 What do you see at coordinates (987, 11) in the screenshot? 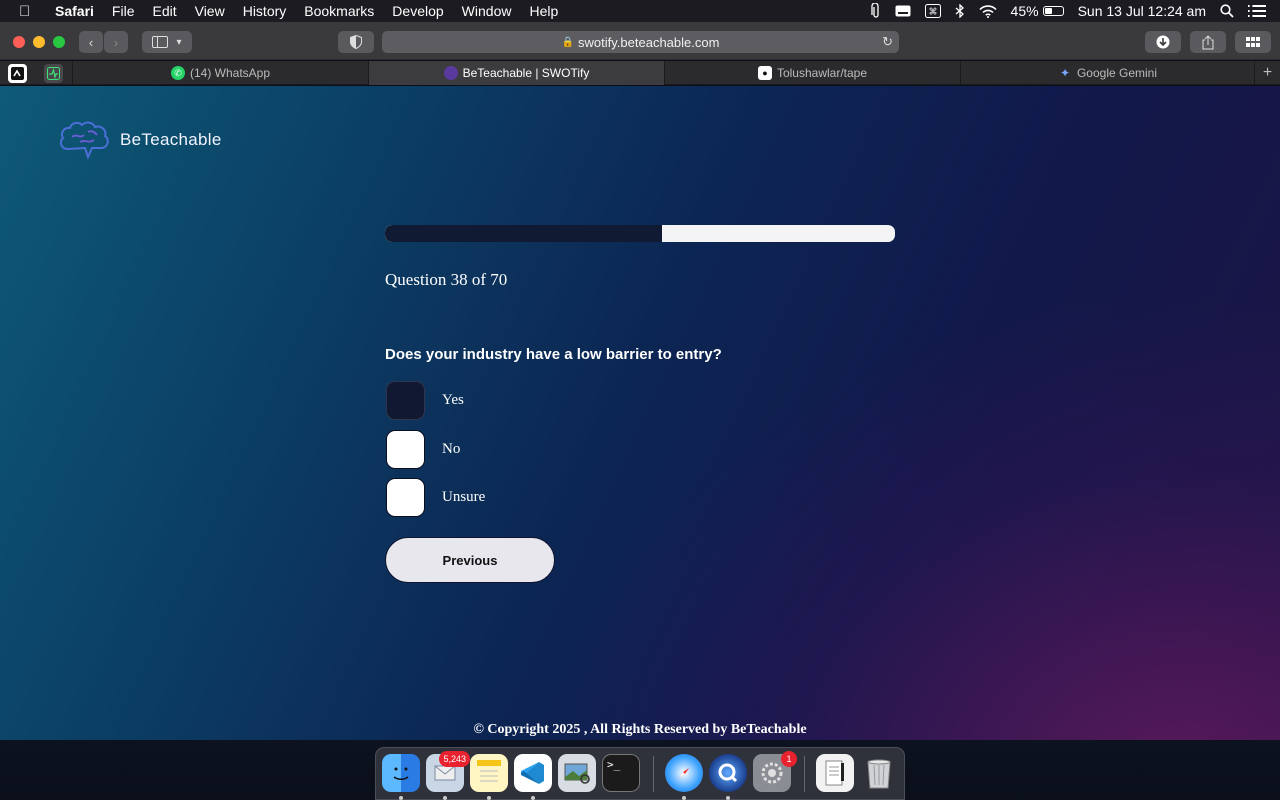
I see `wifi-icon` at bounding box center [987, 11].